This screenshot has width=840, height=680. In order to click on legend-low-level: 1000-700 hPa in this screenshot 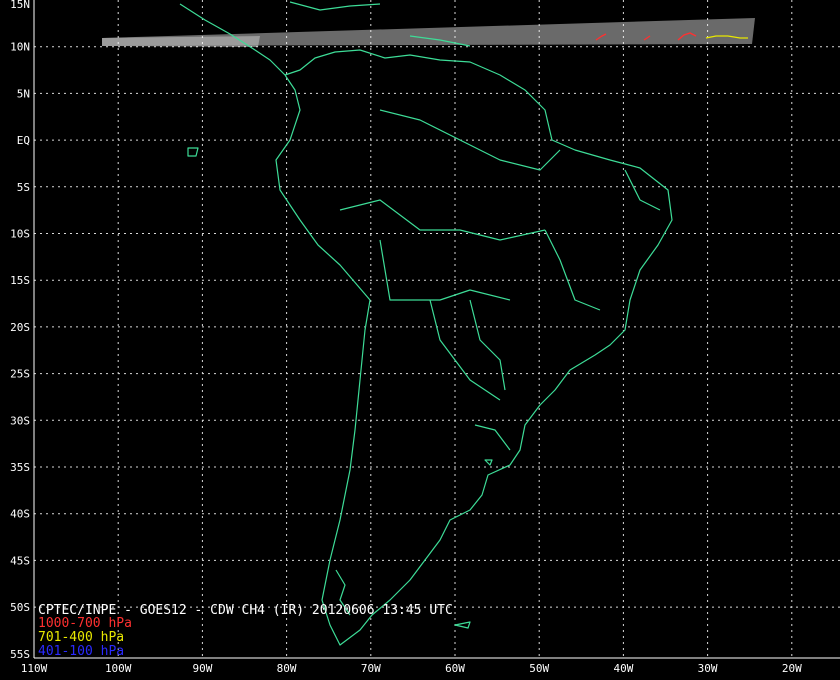, I will do `click(85, 623)`.